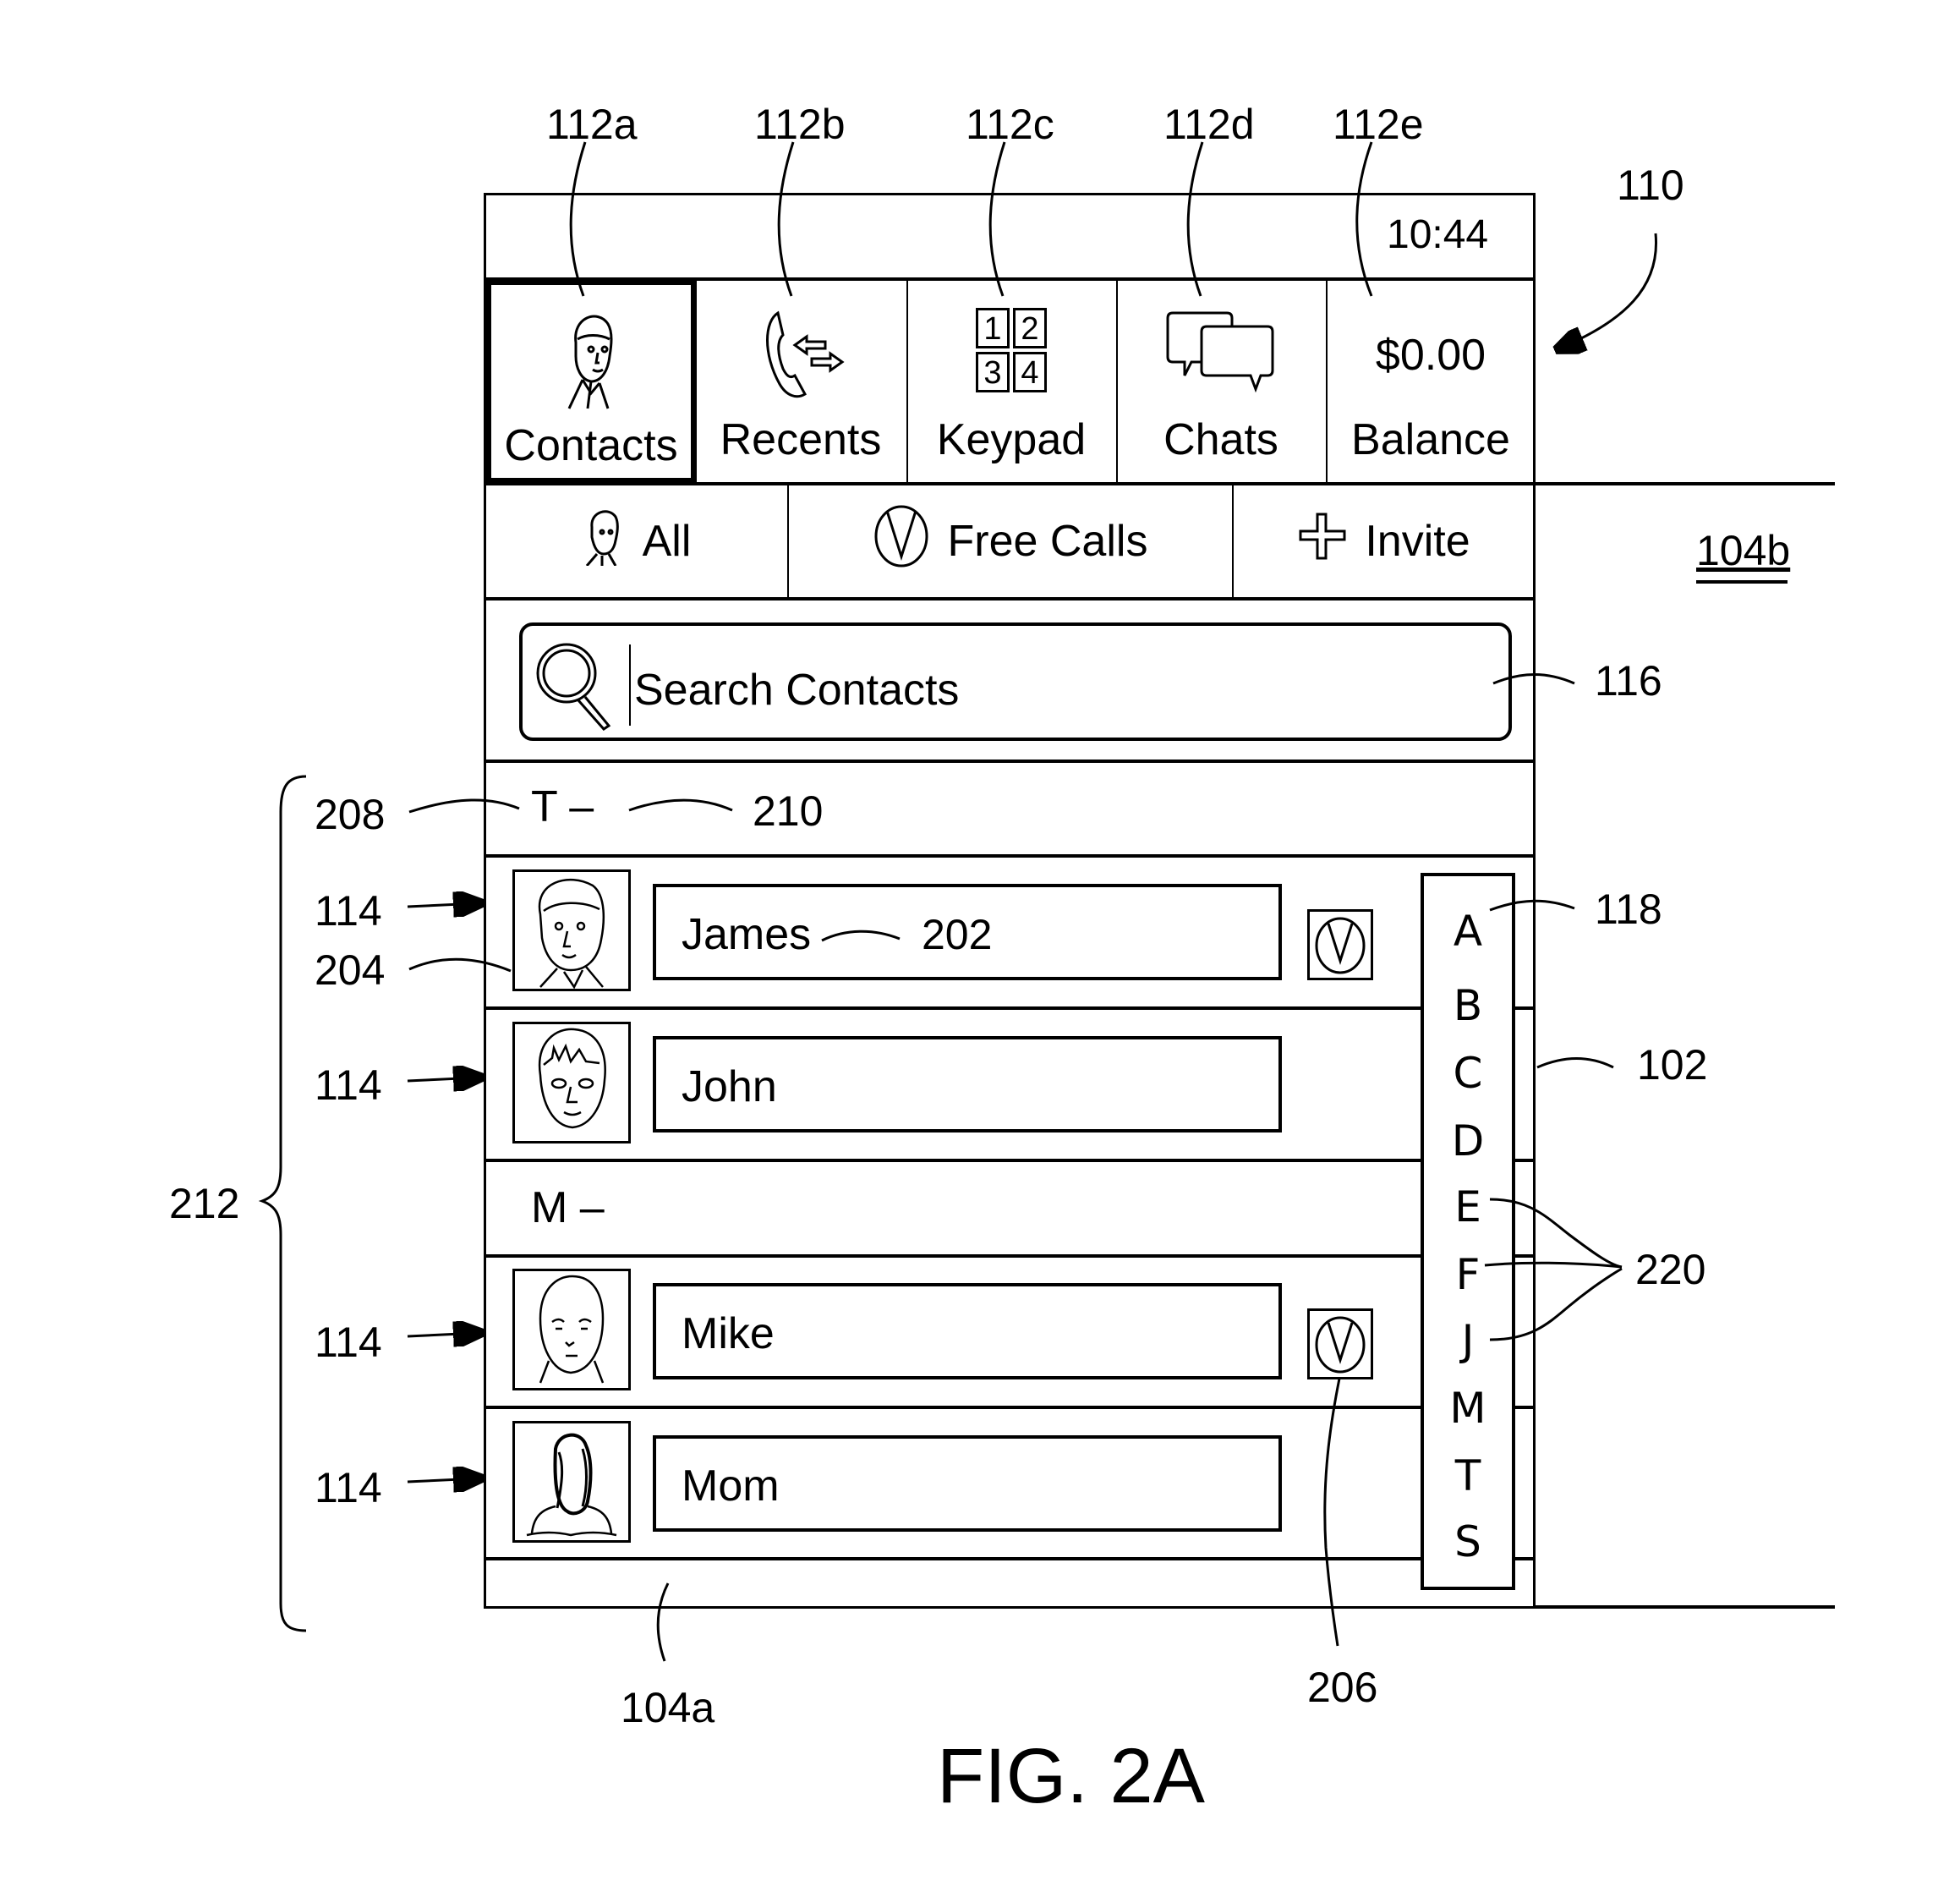 This screenshot has height=1903, width=1960. Describe the element at coordinates (592, 124) in the screenshot. I see `ref-112a: 112a` at that location.